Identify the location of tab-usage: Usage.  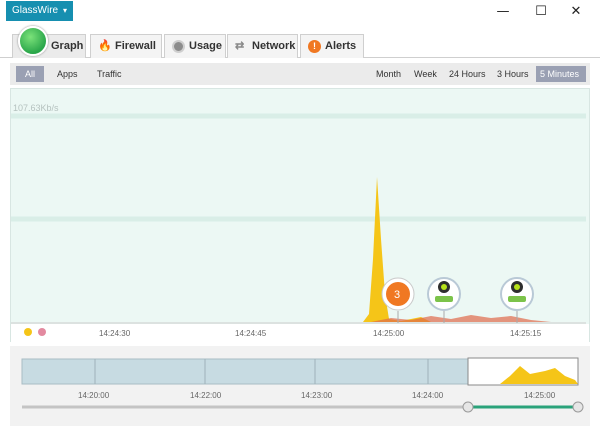
(195, 46).